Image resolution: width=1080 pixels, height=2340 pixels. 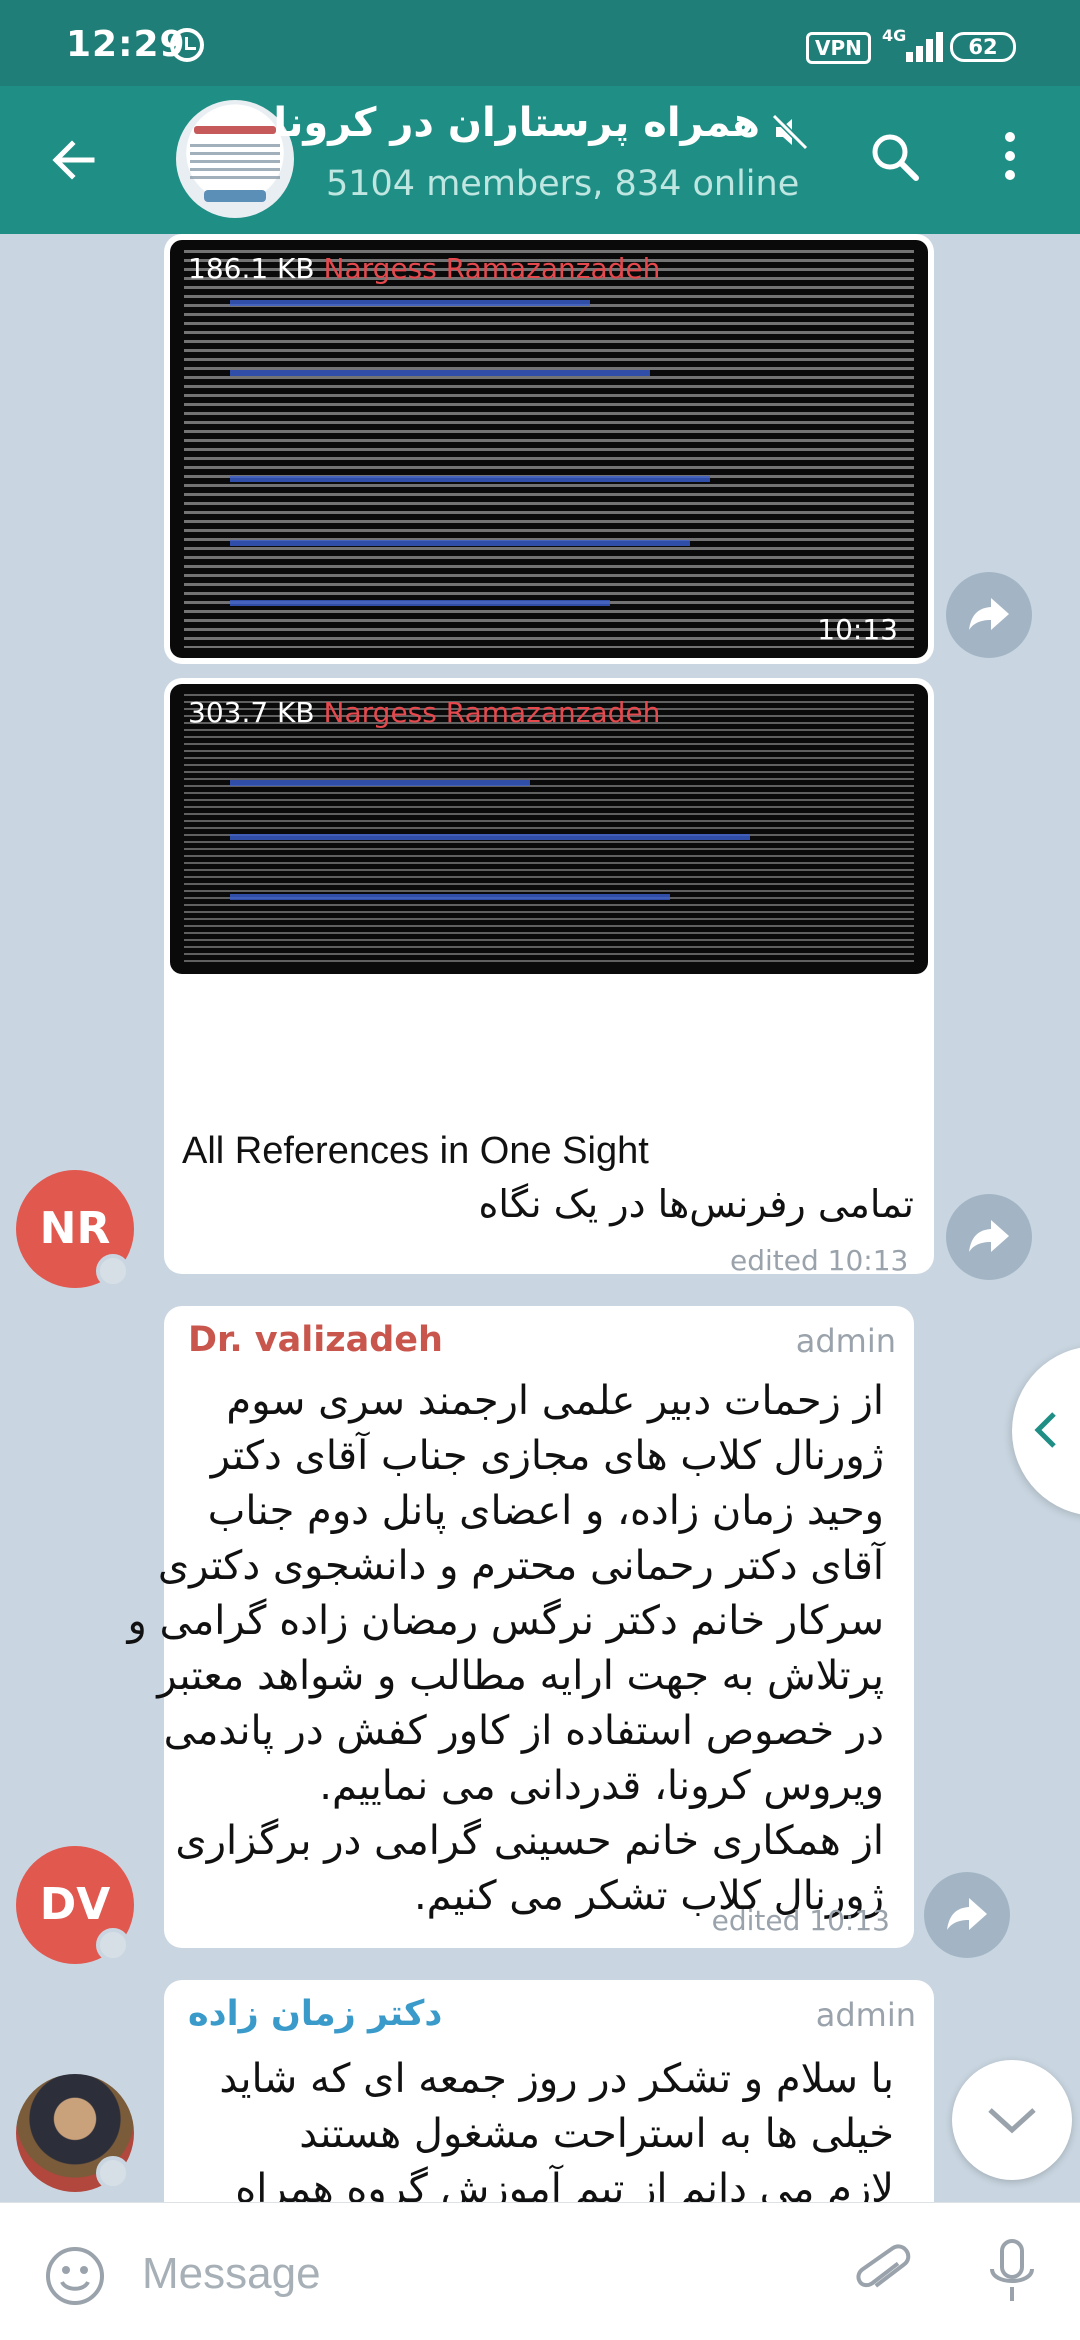 I want to click on chevron-down-icon, so click(x=1012, y=2121).